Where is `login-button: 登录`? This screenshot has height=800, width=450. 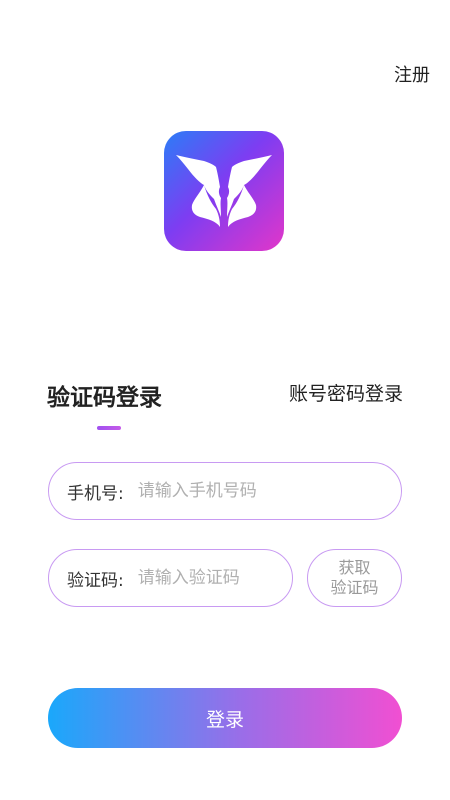 login-button: 登录 is located at coordinates (225, 718).